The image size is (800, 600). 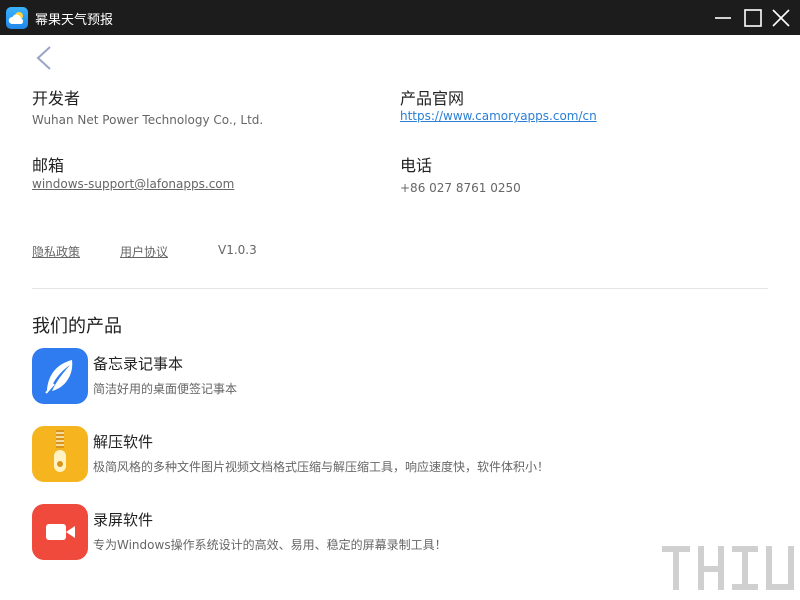 I want to click on minimize-icon, so click(x=723, y=18).